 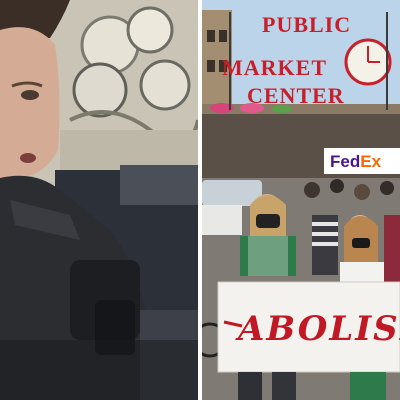 I want to click on shirt, so click(x=268, y=256).